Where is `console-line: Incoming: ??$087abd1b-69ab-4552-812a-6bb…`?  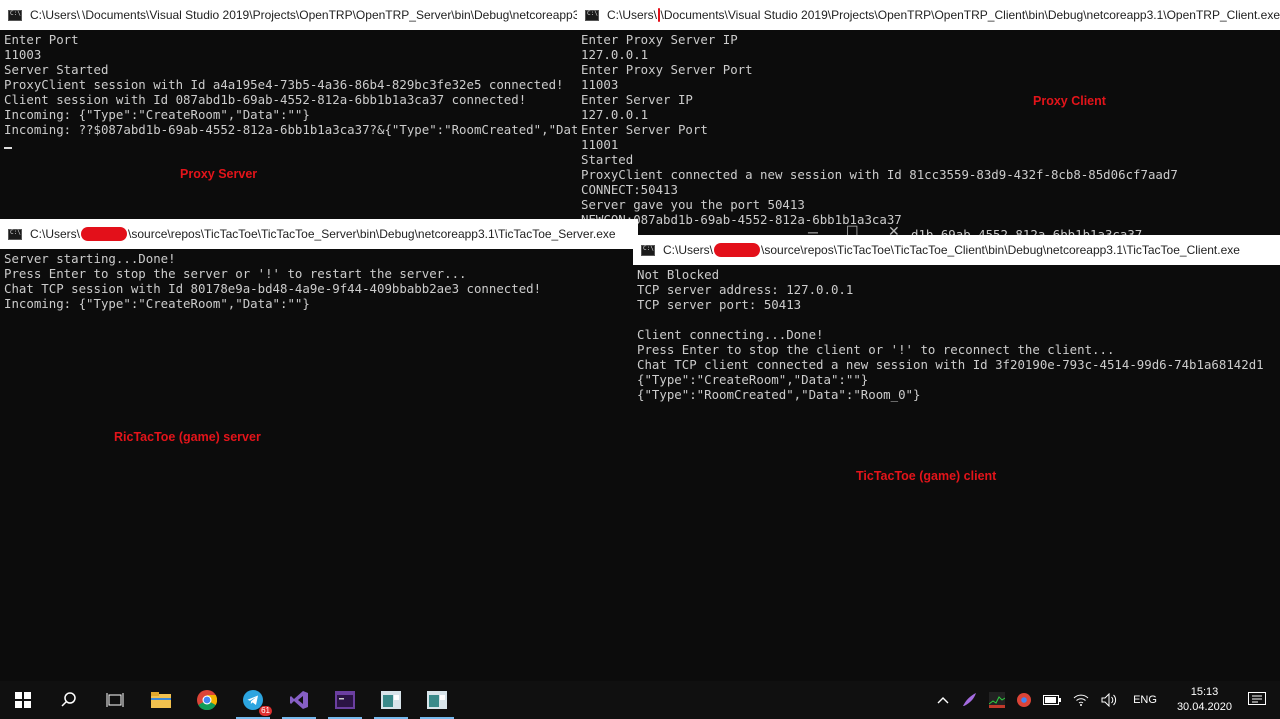
console-line: Incoming: ??$087abd1b-69ab-4552-812a-6bb… is located at coordinates (291, 129).